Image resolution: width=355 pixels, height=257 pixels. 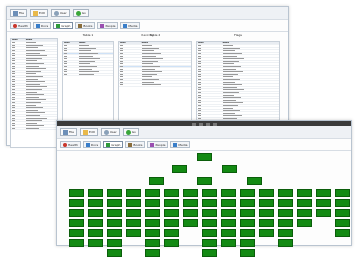 What do you see at coordinates (60, 13) in the screenshot?
I see `back-toolbar-user-button: User` at bounding box center [60, 13].